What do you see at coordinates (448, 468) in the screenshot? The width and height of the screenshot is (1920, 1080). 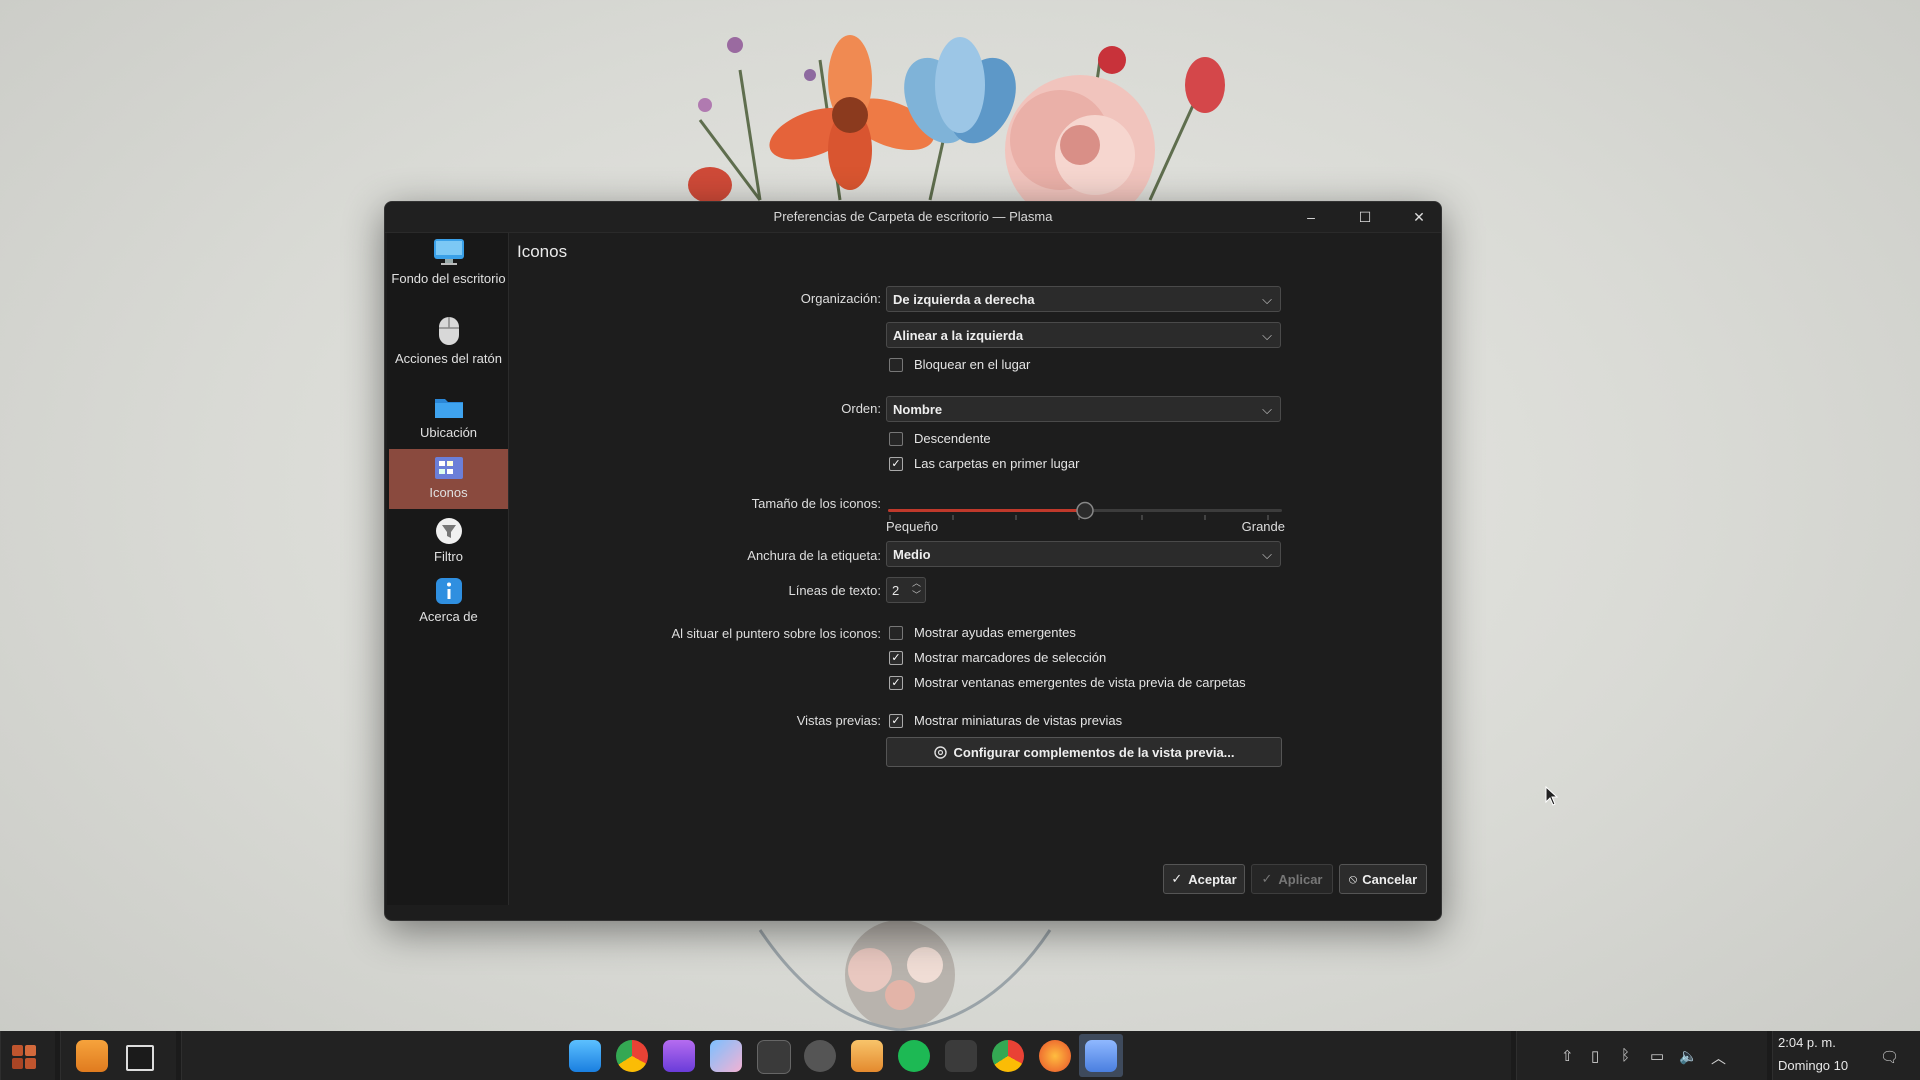 I see `icons-view-icon` at bounding box center [448, 468].